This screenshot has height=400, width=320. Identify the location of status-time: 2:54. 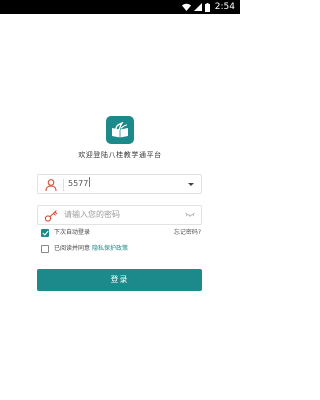
(224, 7).